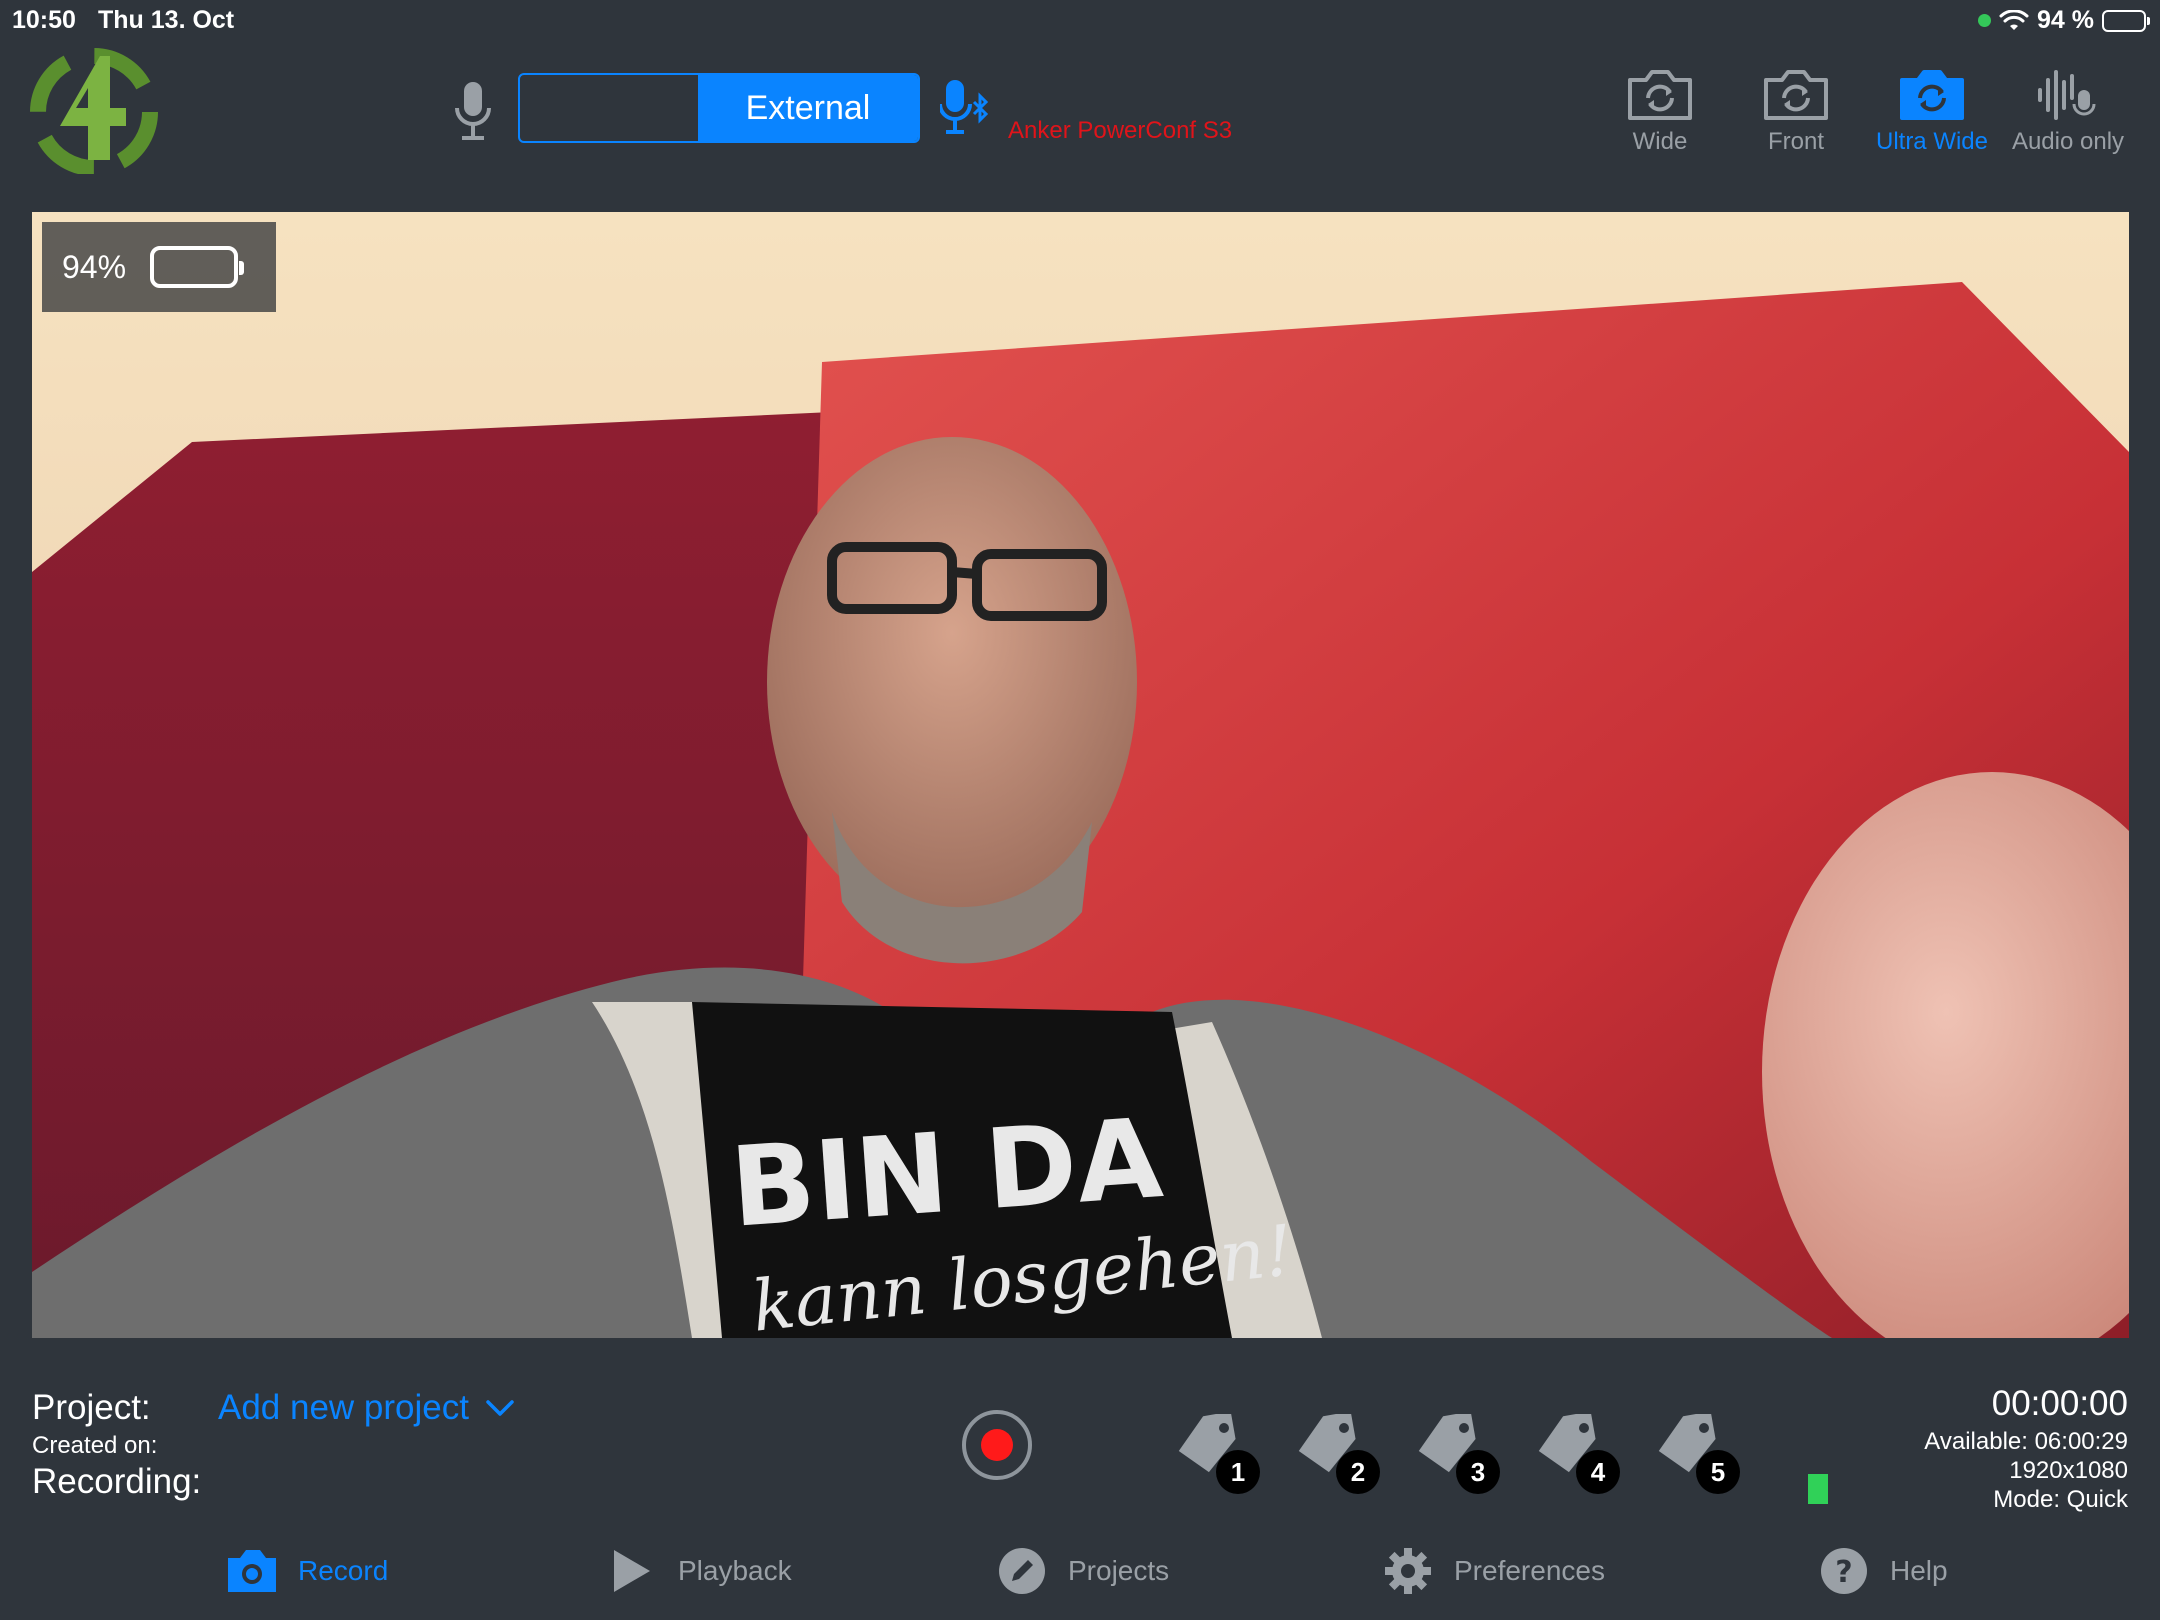  Describe the element at coordinates (2014, 19) in the screenshot. I see `wifi-icon` at that location.